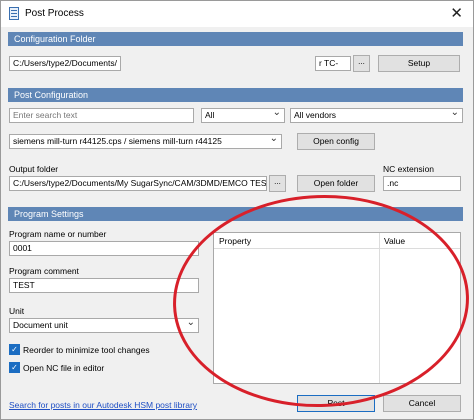 This screenshot has width=474, height=420. What do you see at coordinates (65, 63) in the screenshot?
I see `configuration-folder-input: C:/Users/type2/Documents/` at bounding box center [65, 63].